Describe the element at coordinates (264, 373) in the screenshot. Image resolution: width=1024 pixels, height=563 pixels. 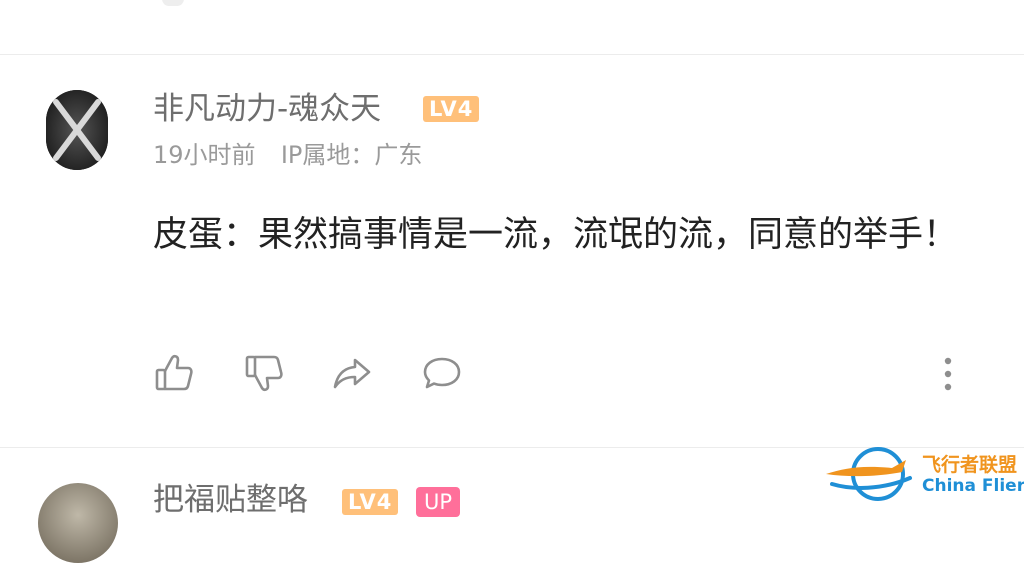
I see `thumbs-down-icon` at that location.